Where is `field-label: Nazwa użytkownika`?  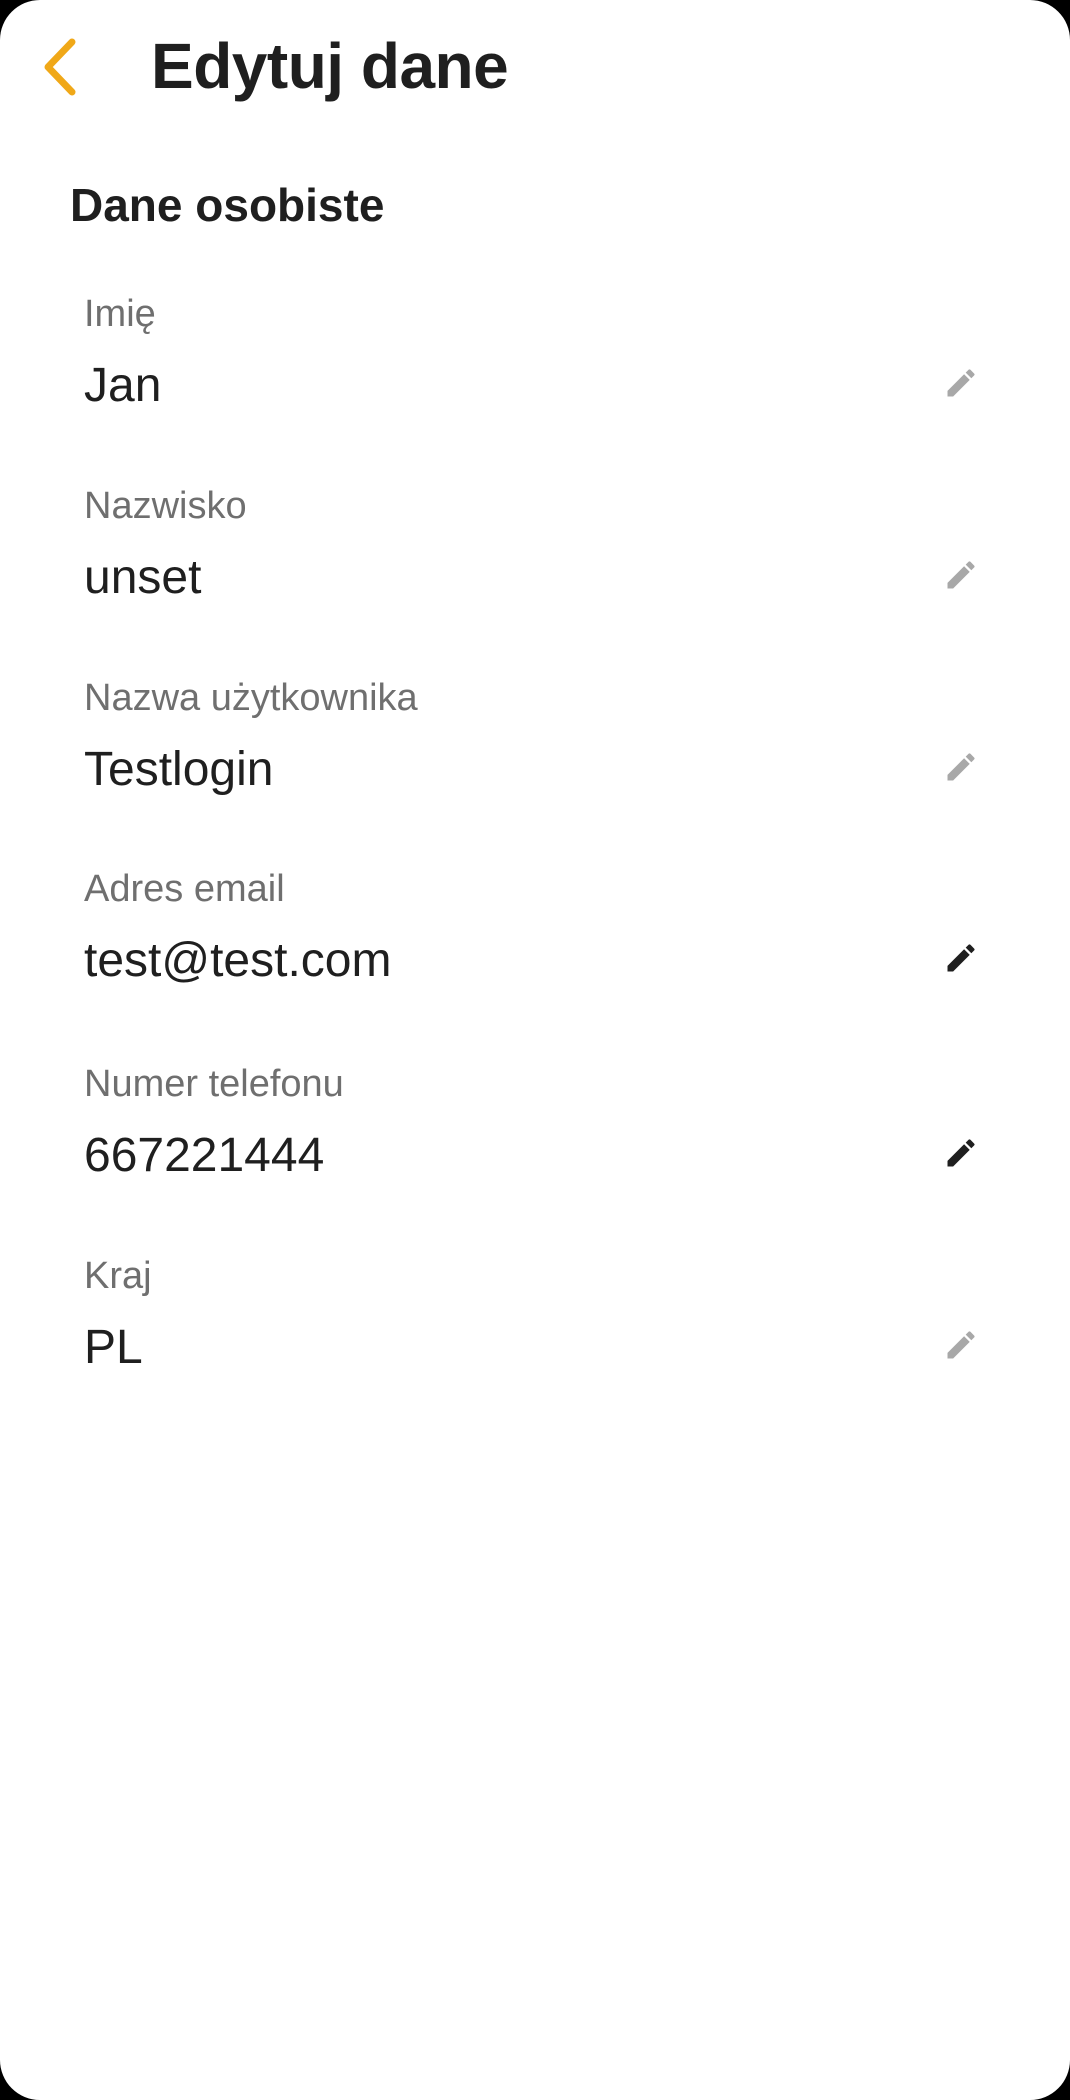 field-label: Nazwa użytkownika is located at coordinates (251, 698).